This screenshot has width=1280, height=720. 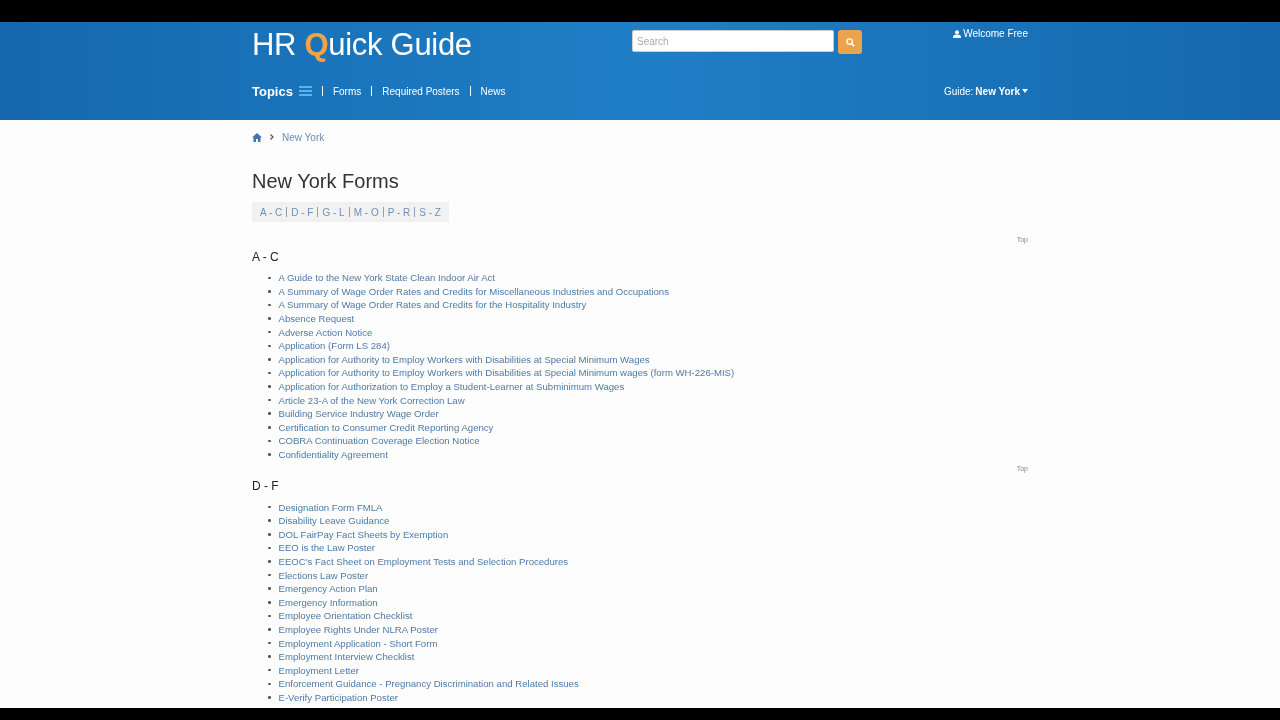 I want to click on form-link: Emergency Information, so click(x=328, y=602).